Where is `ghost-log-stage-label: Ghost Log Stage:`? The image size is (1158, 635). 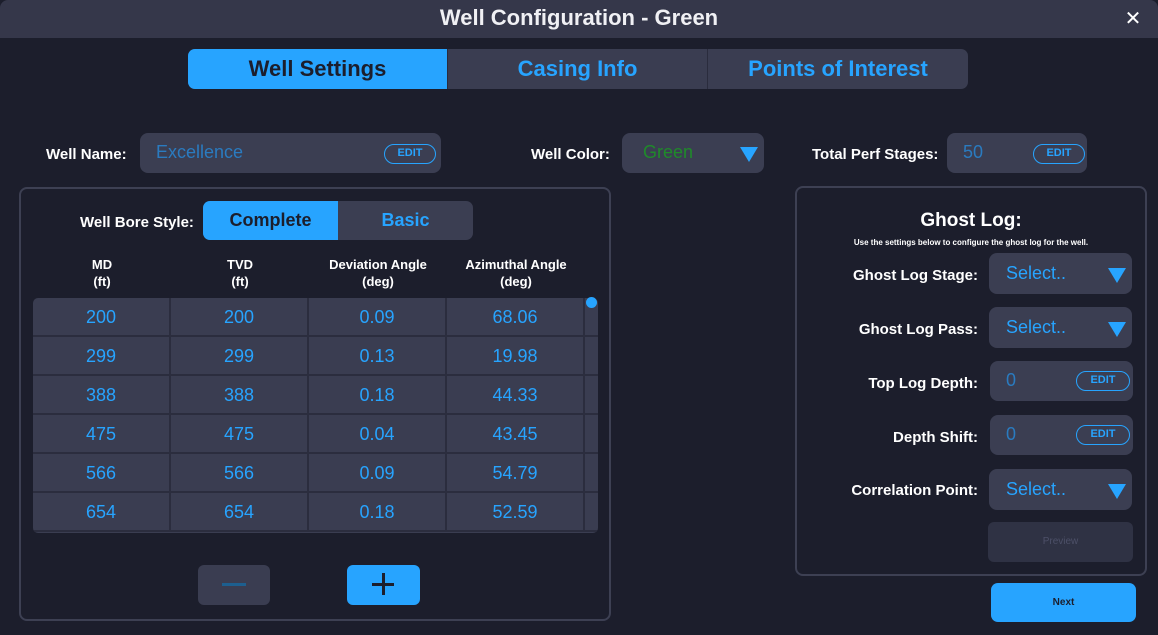
ghost-log-stage-label: Ghost Log Stage: is located at coordinates (915, 275).